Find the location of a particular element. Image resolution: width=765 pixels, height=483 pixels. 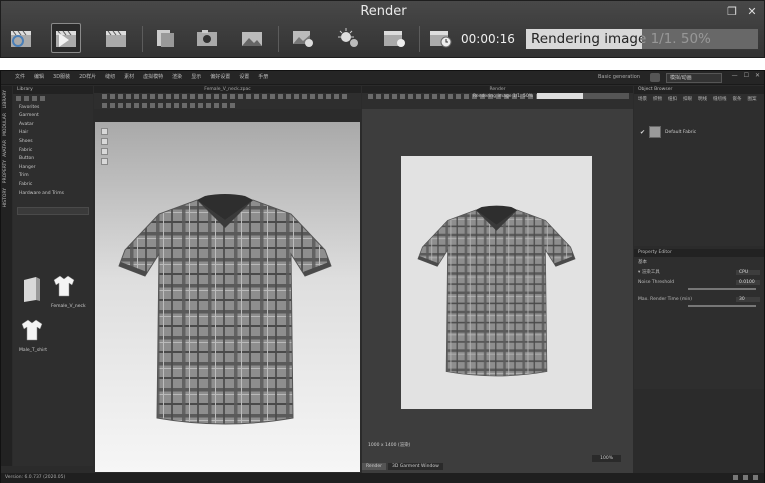

home-icon is located at coordinates (18, 98).